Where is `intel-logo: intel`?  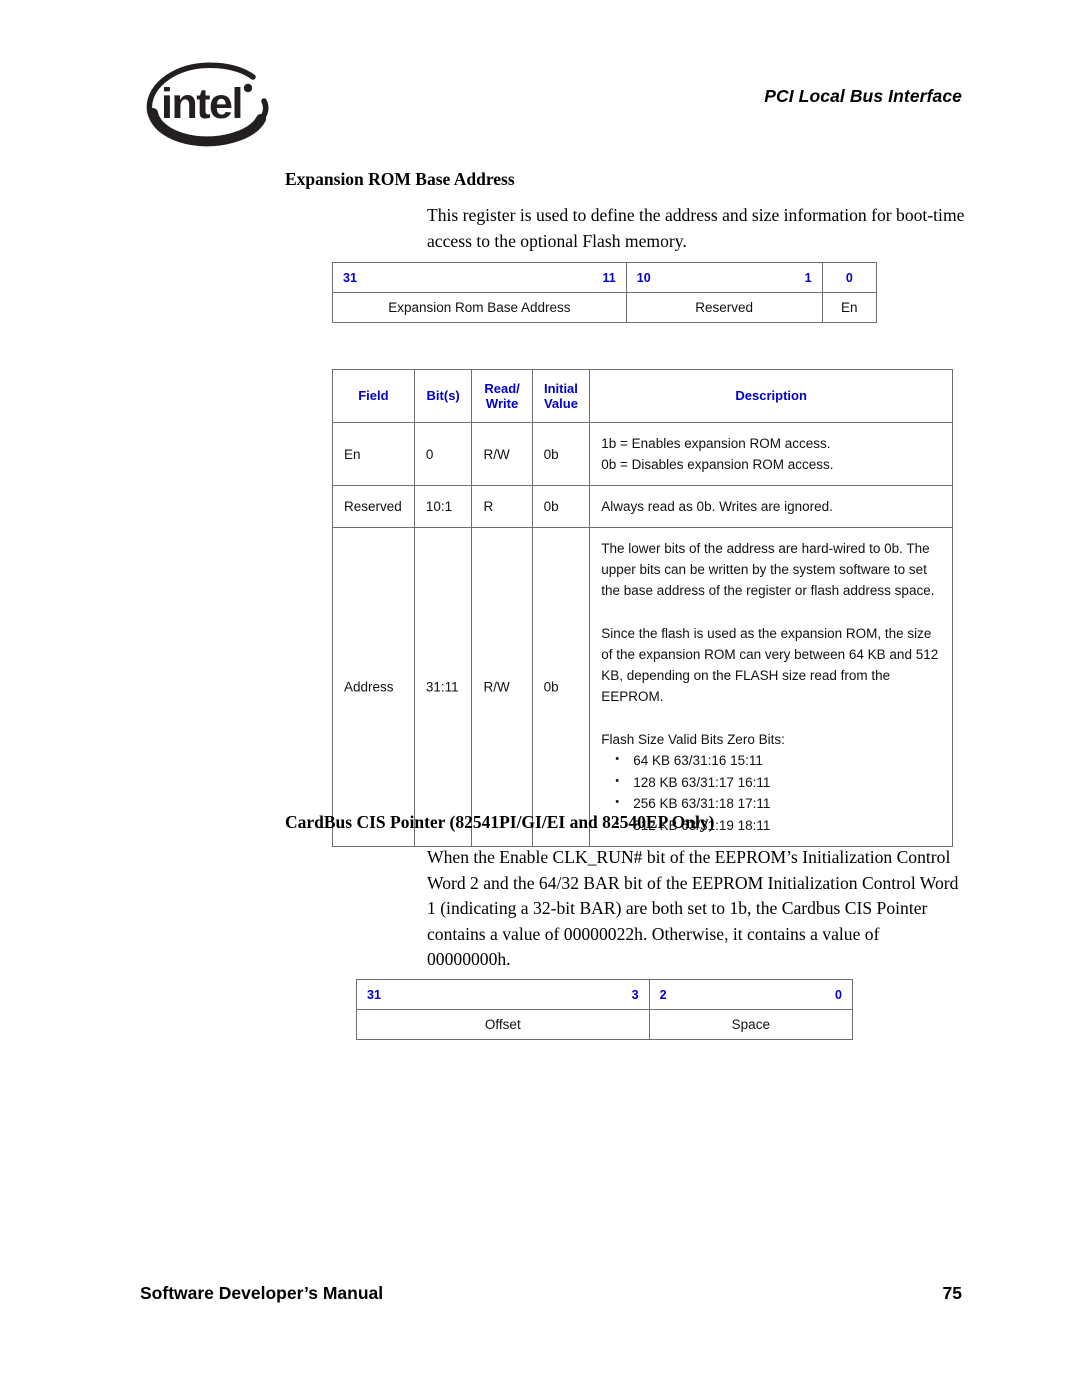
intel-logo: intel is located at coordinates (210, 105).